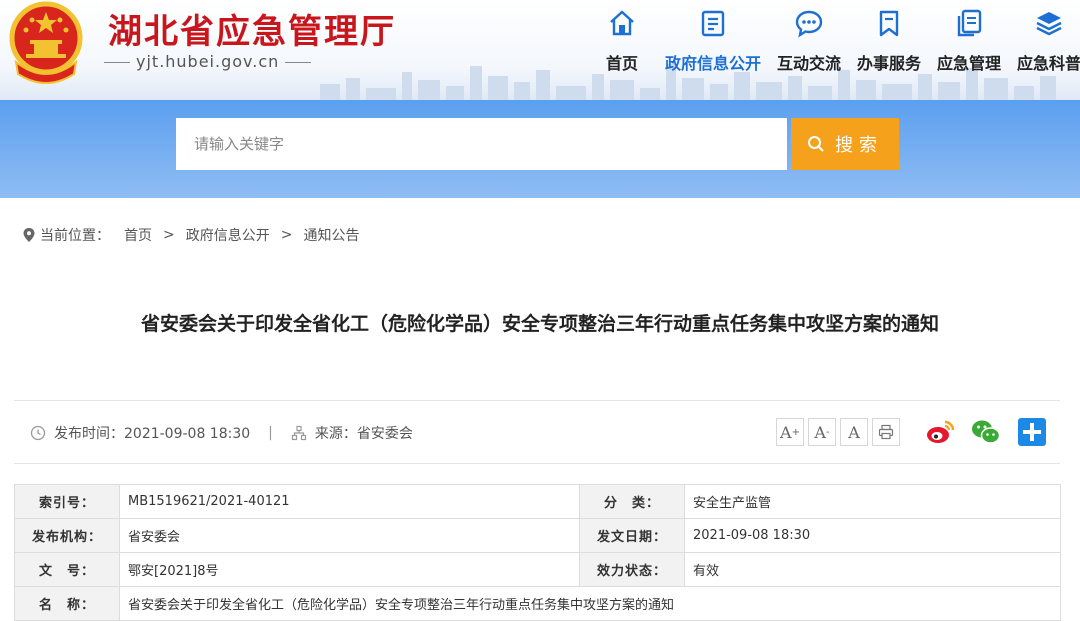 The image size is (1080, 621). I want to click on article-meta: 发布时间：2021-09-08 18:30 | 来源：省安委会, so click(221, 433).